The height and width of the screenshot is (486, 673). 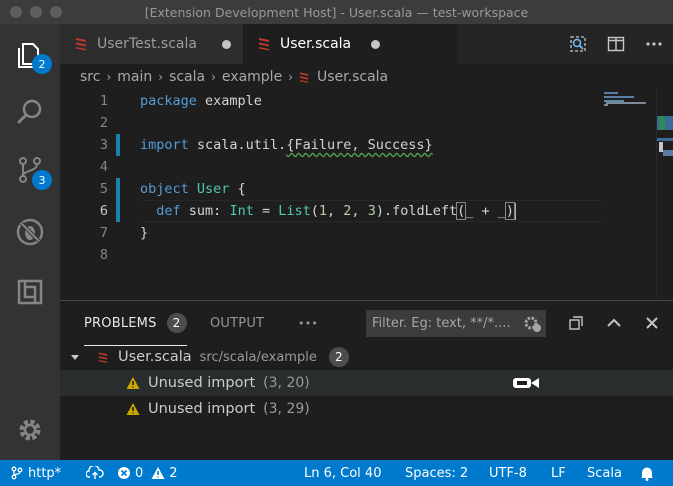 I want to click on code-line: 8, so click(x=360, y=255).